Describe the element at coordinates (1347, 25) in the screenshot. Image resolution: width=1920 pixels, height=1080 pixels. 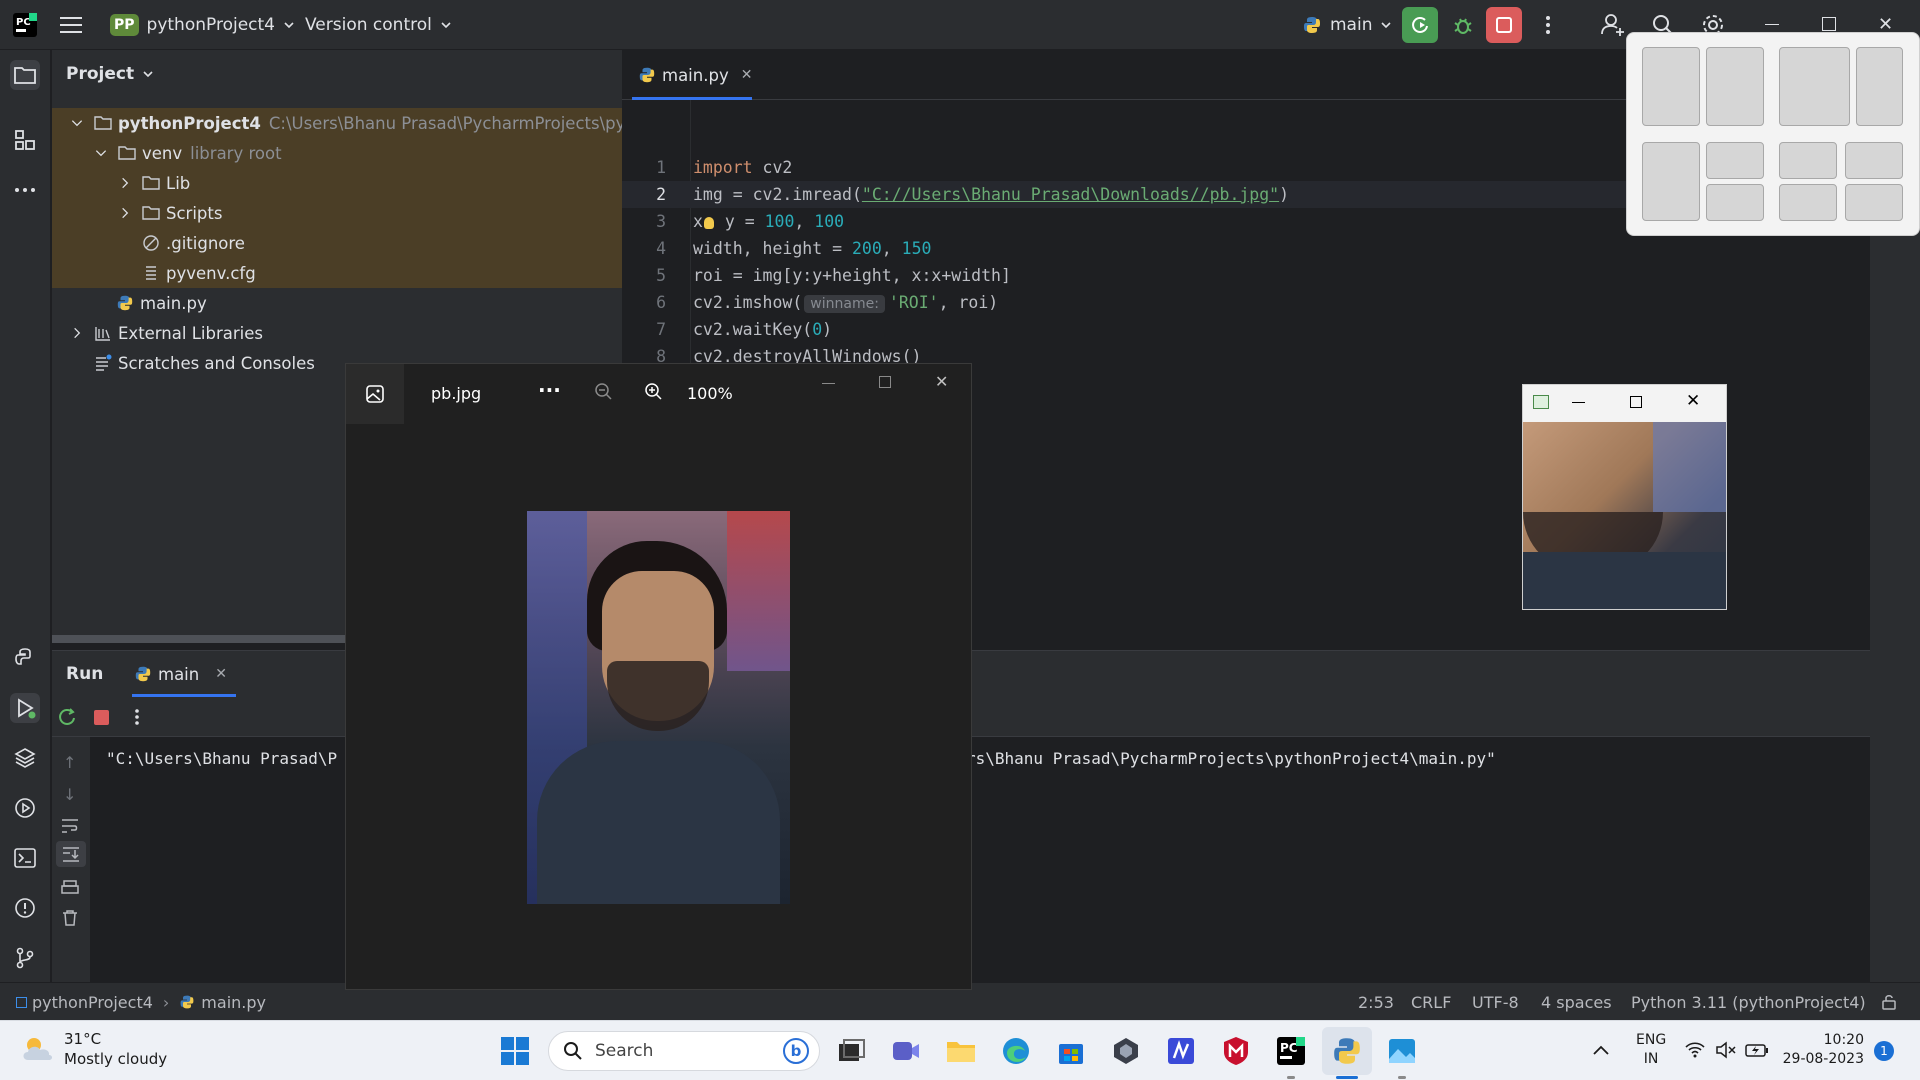
I see `run-config-selector: main` at that location.